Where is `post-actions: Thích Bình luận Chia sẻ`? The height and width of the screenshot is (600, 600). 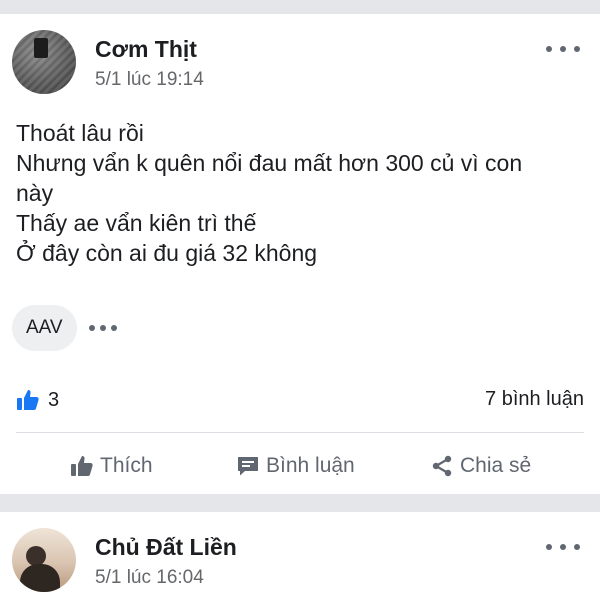
post-actions: Thích Bình luận Chia sẻ is located at coordinates (300, 466).